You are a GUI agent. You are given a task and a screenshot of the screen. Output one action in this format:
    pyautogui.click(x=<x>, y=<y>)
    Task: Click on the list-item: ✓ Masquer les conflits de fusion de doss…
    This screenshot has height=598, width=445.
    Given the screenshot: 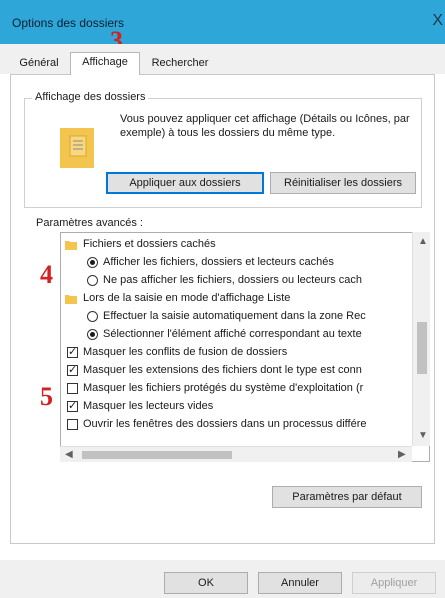 What is the action you would take?
    pyautogui.click(x=245, y=352)
    